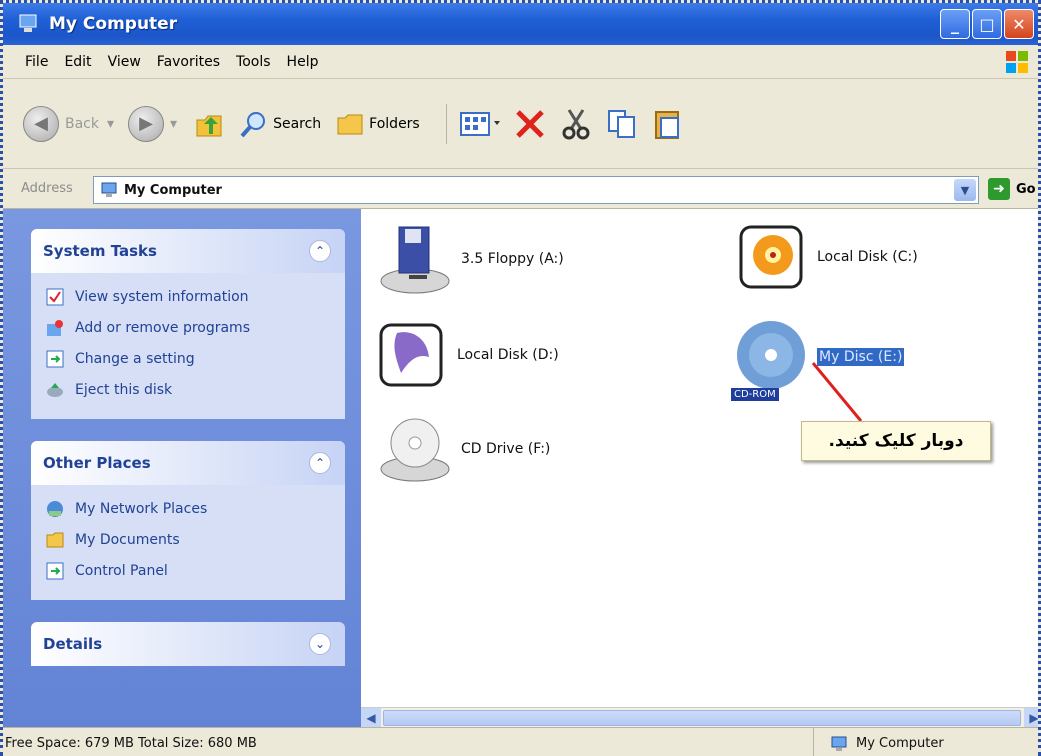 The image size is (1041, 756). What do you see at coordinates (303, 62) in the screenshot?
I see `menu-help: Help` at bounding box center [303, 62].